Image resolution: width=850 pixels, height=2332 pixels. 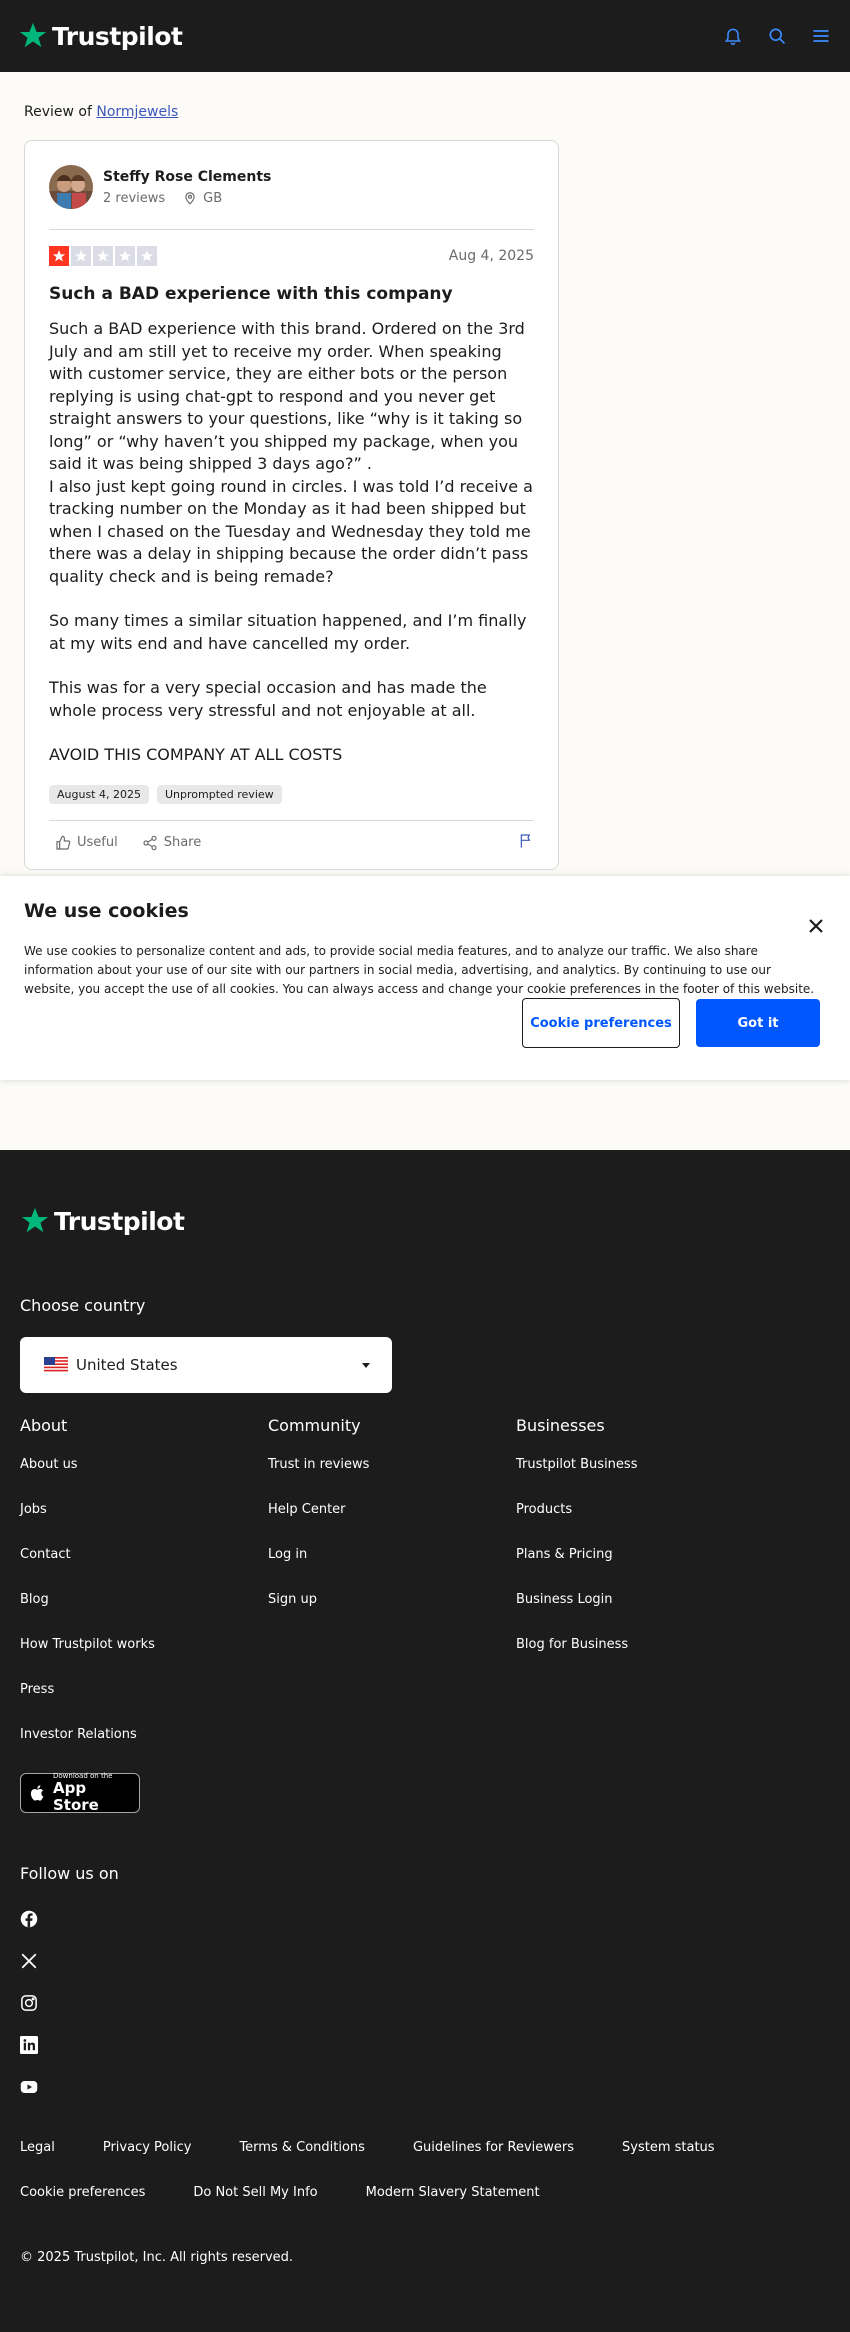 I want to click on footer-link: Blog for Business, so click(x=576, y=1659).